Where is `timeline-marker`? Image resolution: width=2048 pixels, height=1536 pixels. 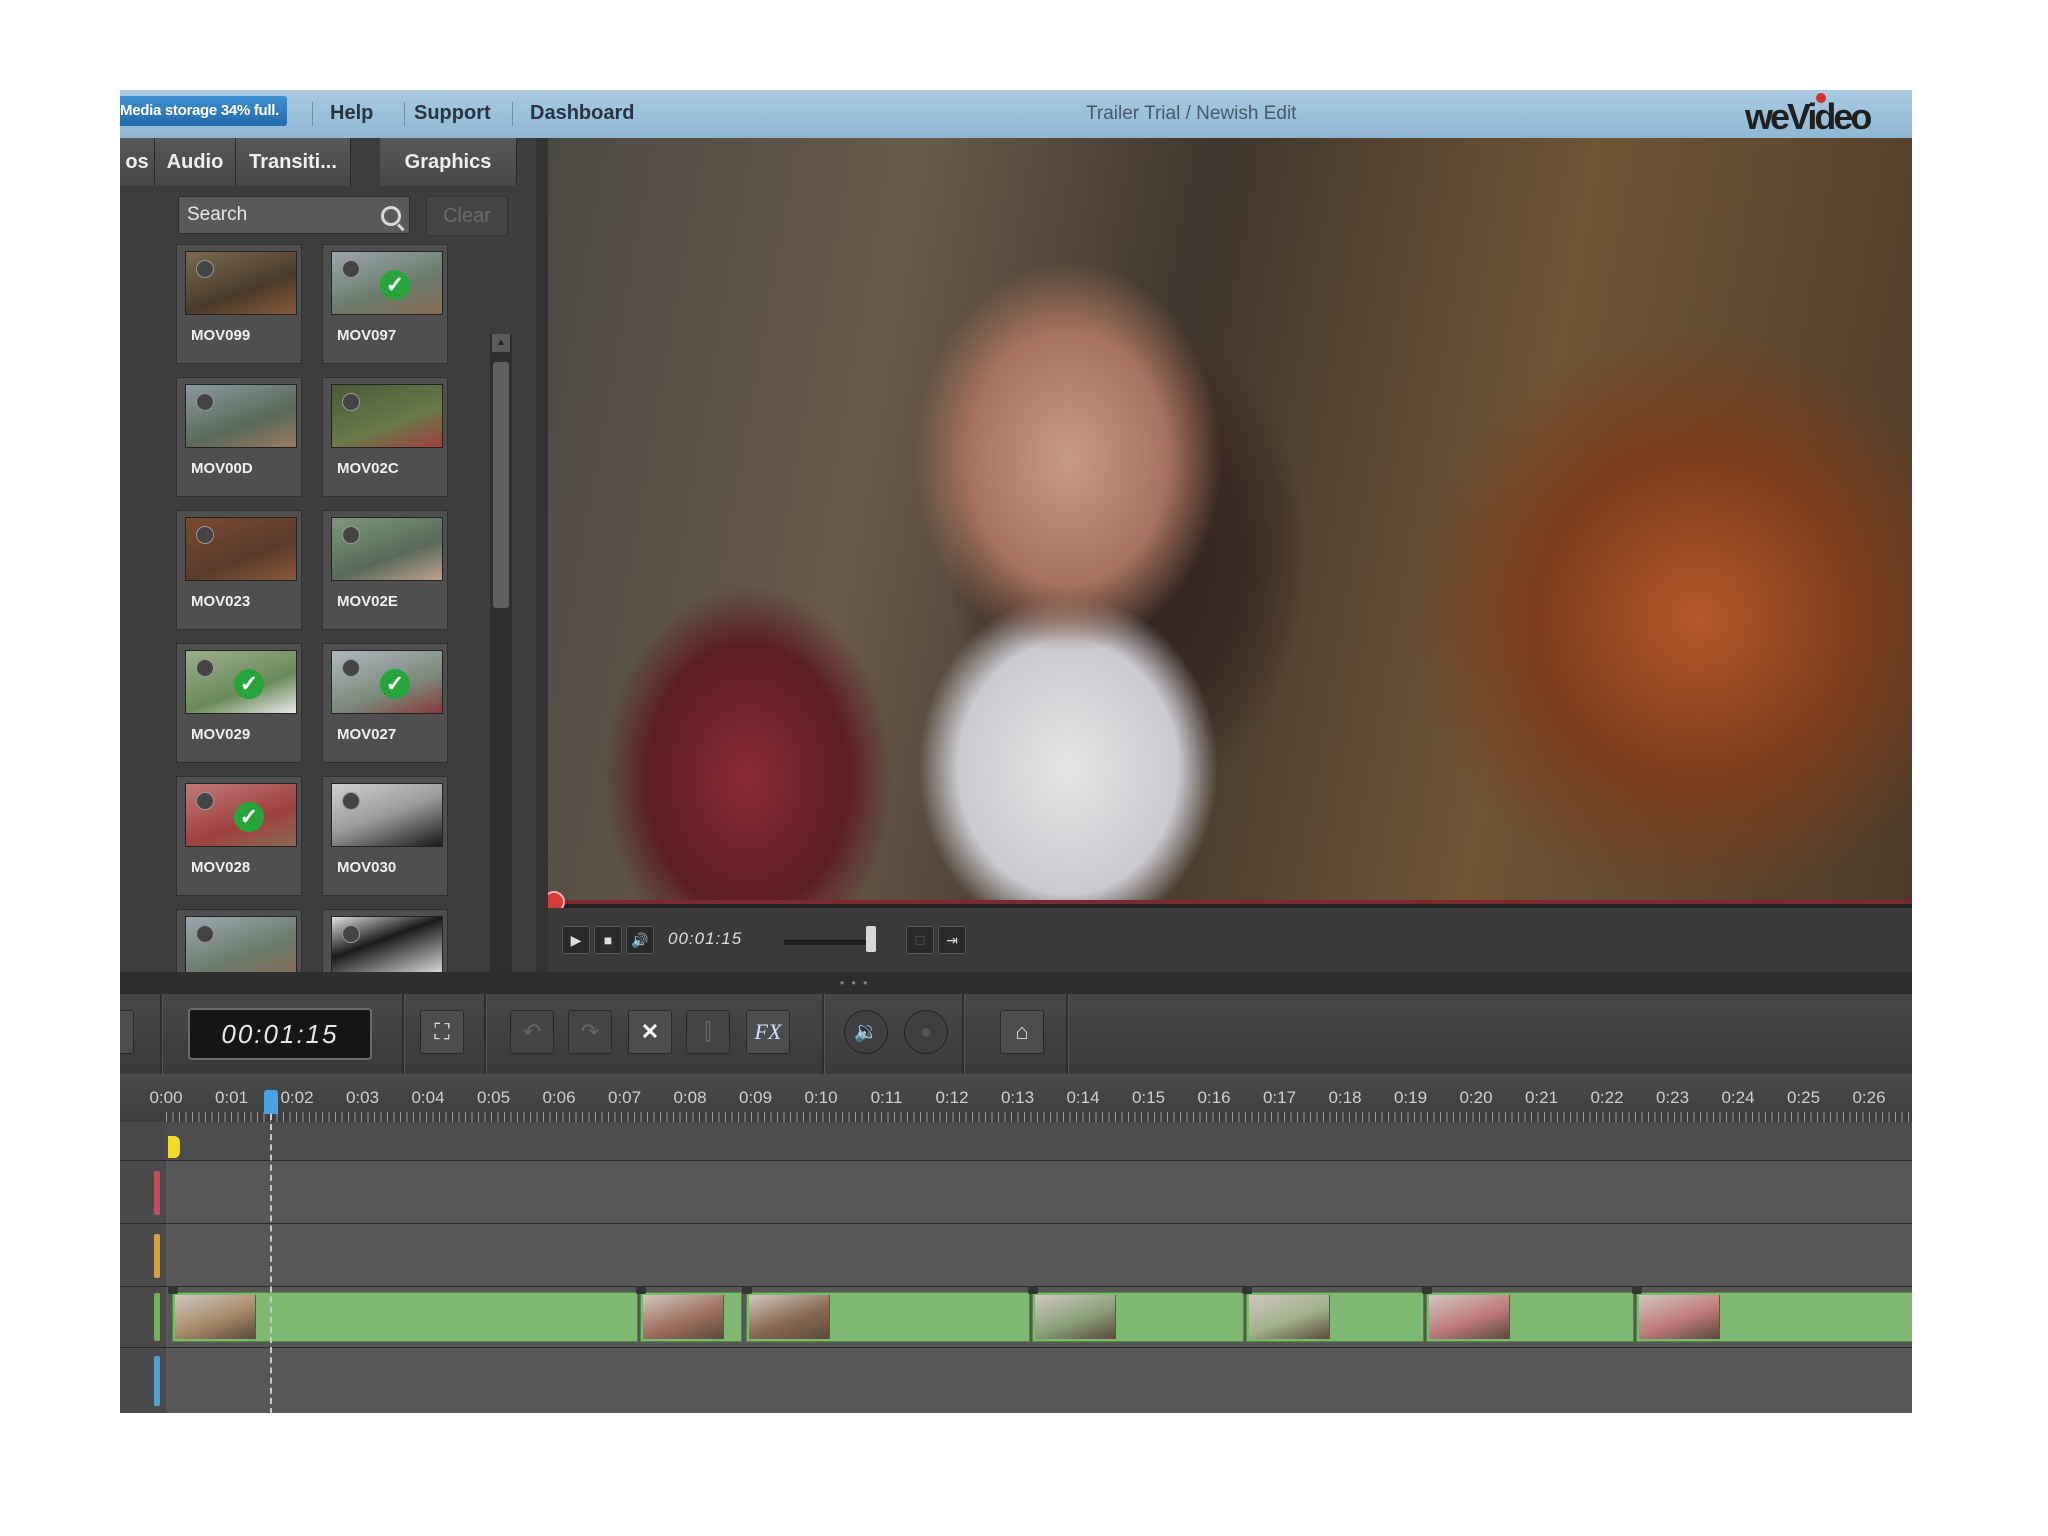
timeline-marker is located at coordinates (174, 1147).